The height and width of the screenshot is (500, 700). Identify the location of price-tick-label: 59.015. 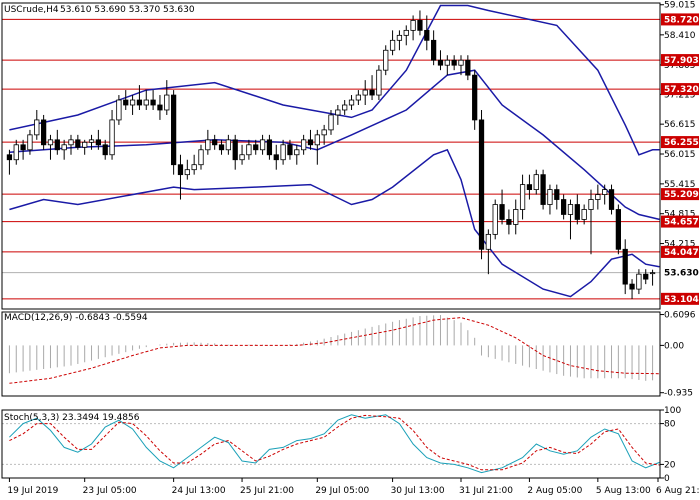
(680, 6).